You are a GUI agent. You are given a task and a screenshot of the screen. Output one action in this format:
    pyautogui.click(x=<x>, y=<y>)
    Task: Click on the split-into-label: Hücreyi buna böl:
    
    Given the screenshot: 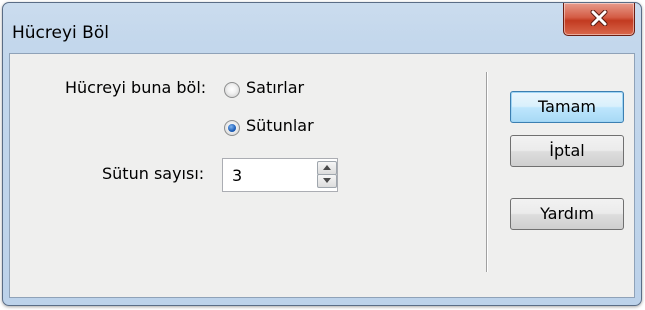 What is the action you would take?
    pyautogui.click(x=136, y=87)
    